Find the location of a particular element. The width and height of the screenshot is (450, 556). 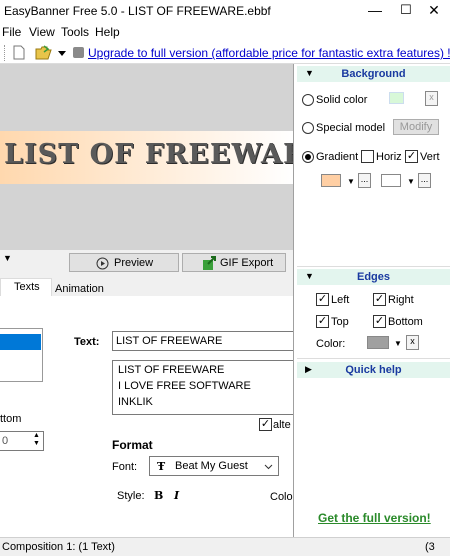

new-file-icon is located at coordinates (19, 52).